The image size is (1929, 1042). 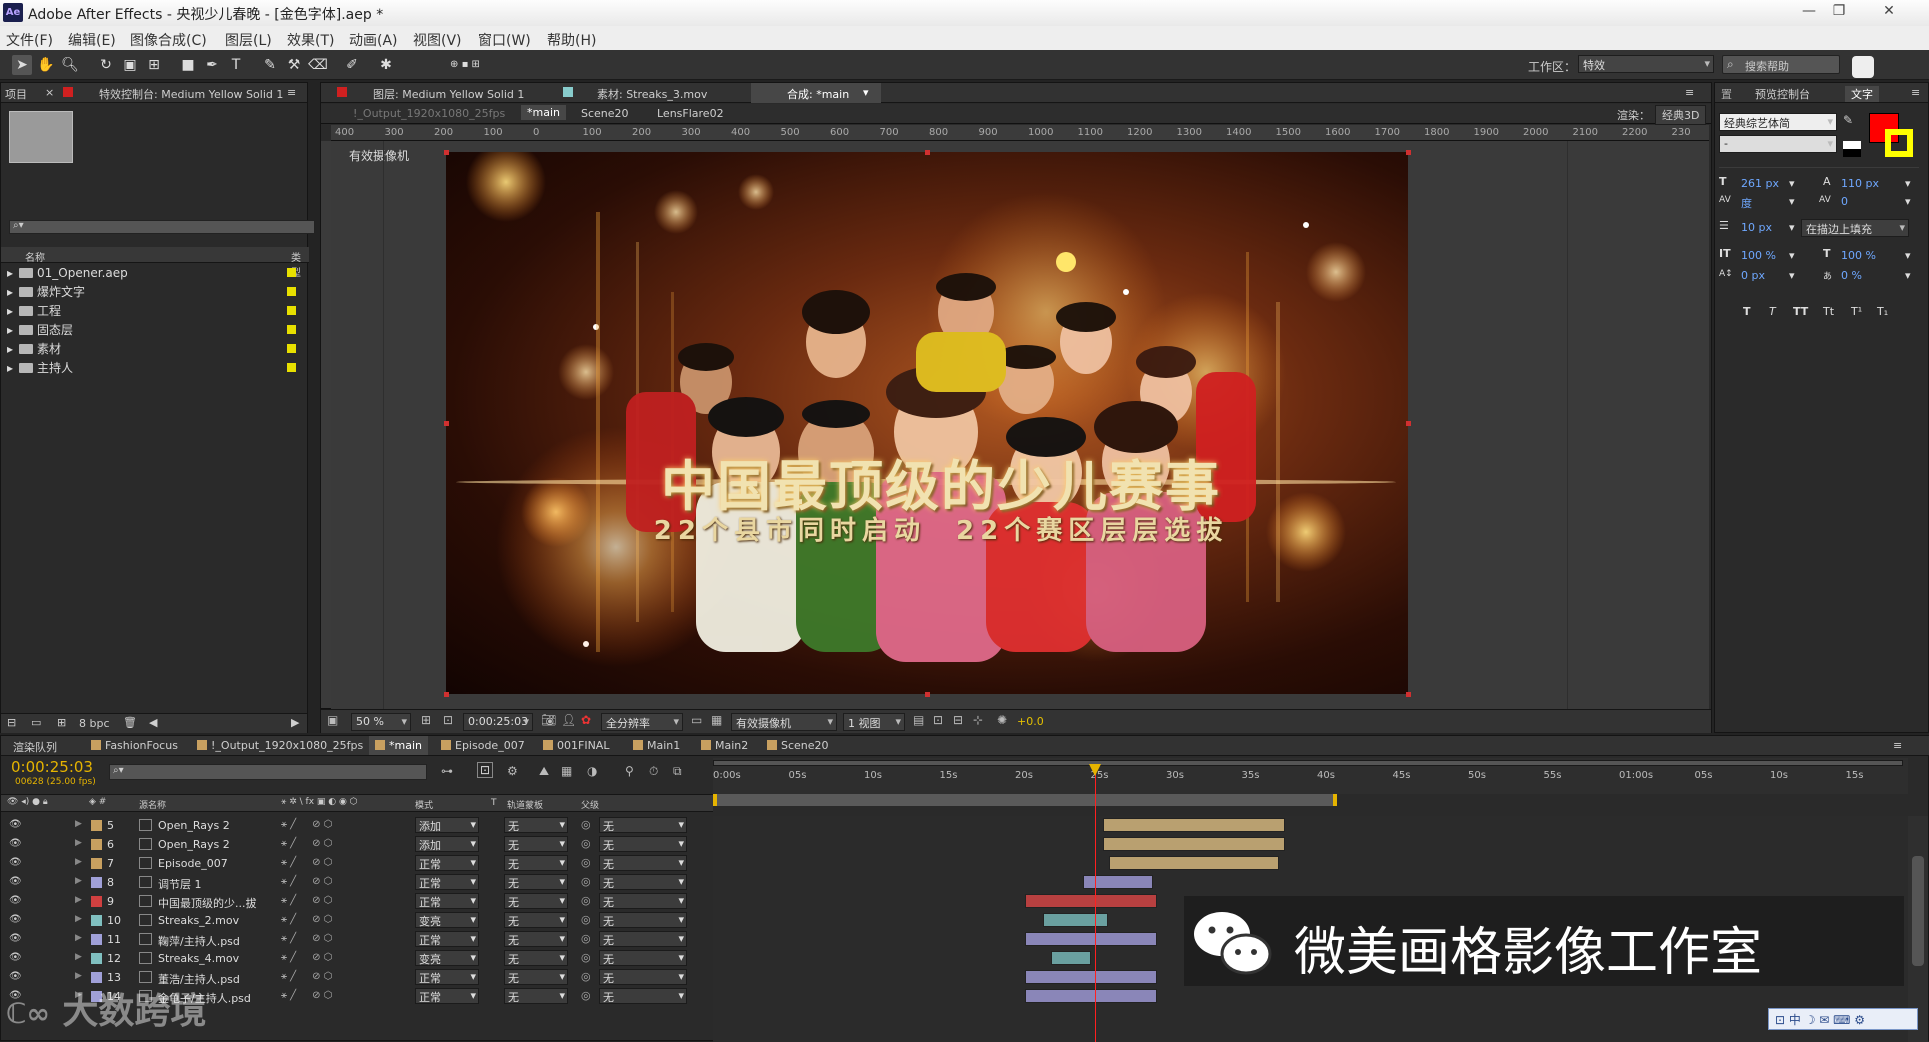 What do you see at coordinates (92, 40) in the screenshot?
I see `menu-edit: 编辑(E)` at bounding box center [92, 40].